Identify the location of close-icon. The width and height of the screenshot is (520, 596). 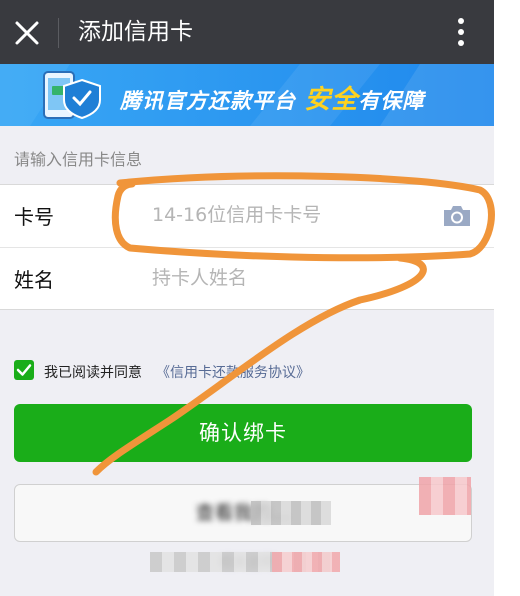
(27, 33).